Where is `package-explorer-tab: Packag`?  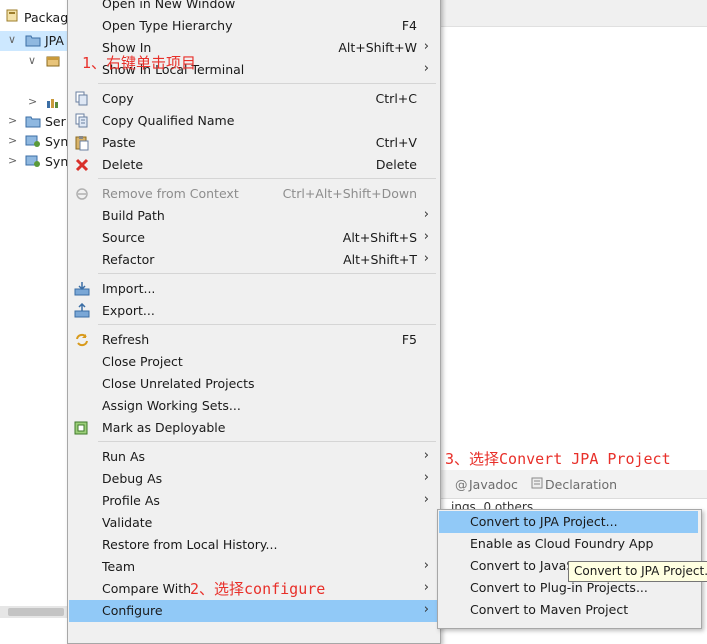
package-explorer-tab: Packag is located at coordinates (34, 17).